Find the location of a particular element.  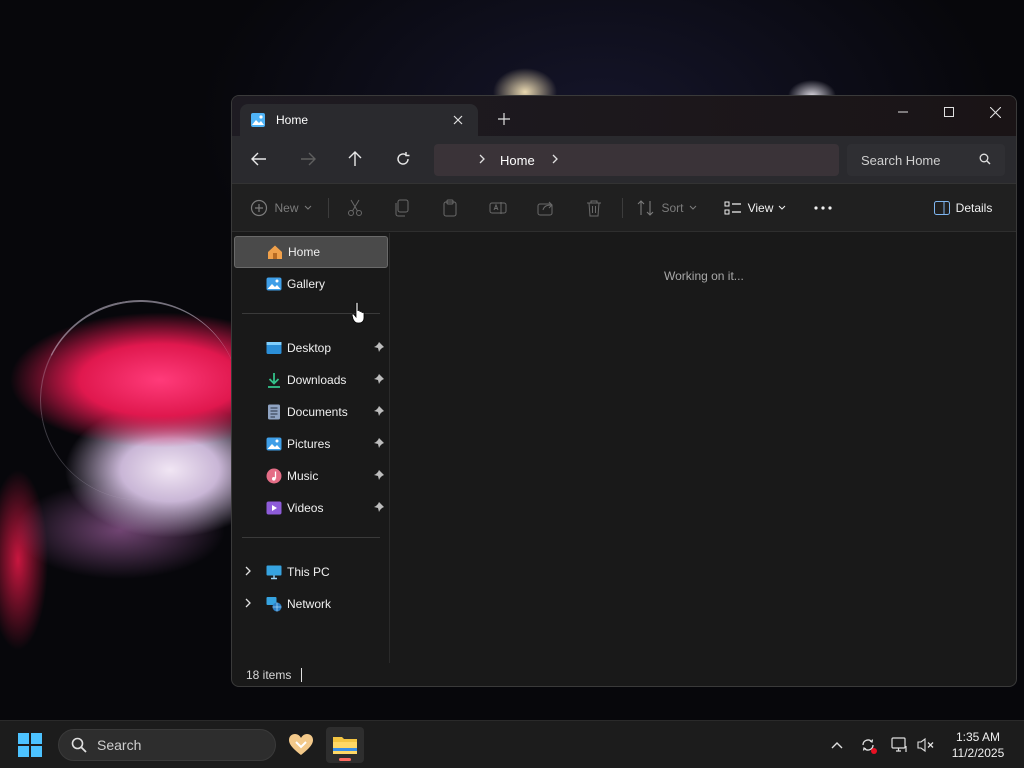

more-dots-icon is located at coordinates (823, 208).